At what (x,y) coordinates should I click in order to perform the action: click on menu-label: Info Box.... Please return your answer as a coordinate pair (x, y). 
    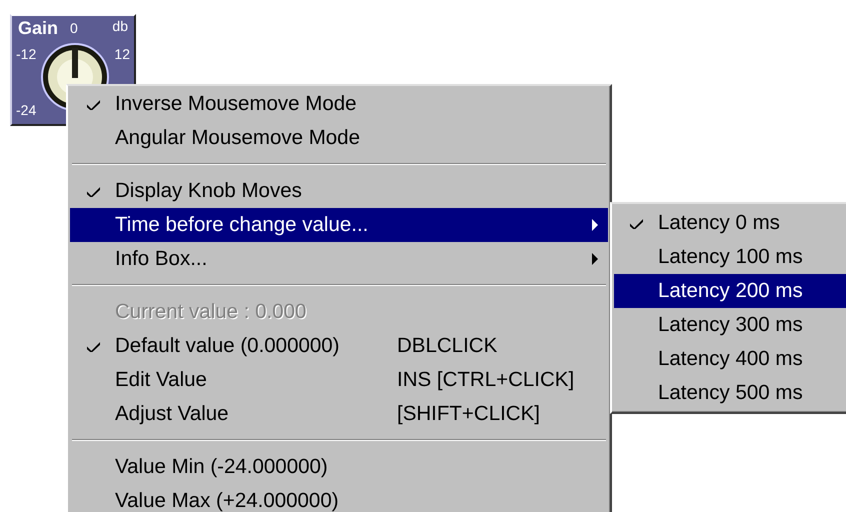
    Looking at the image, I should click on (161, 259).